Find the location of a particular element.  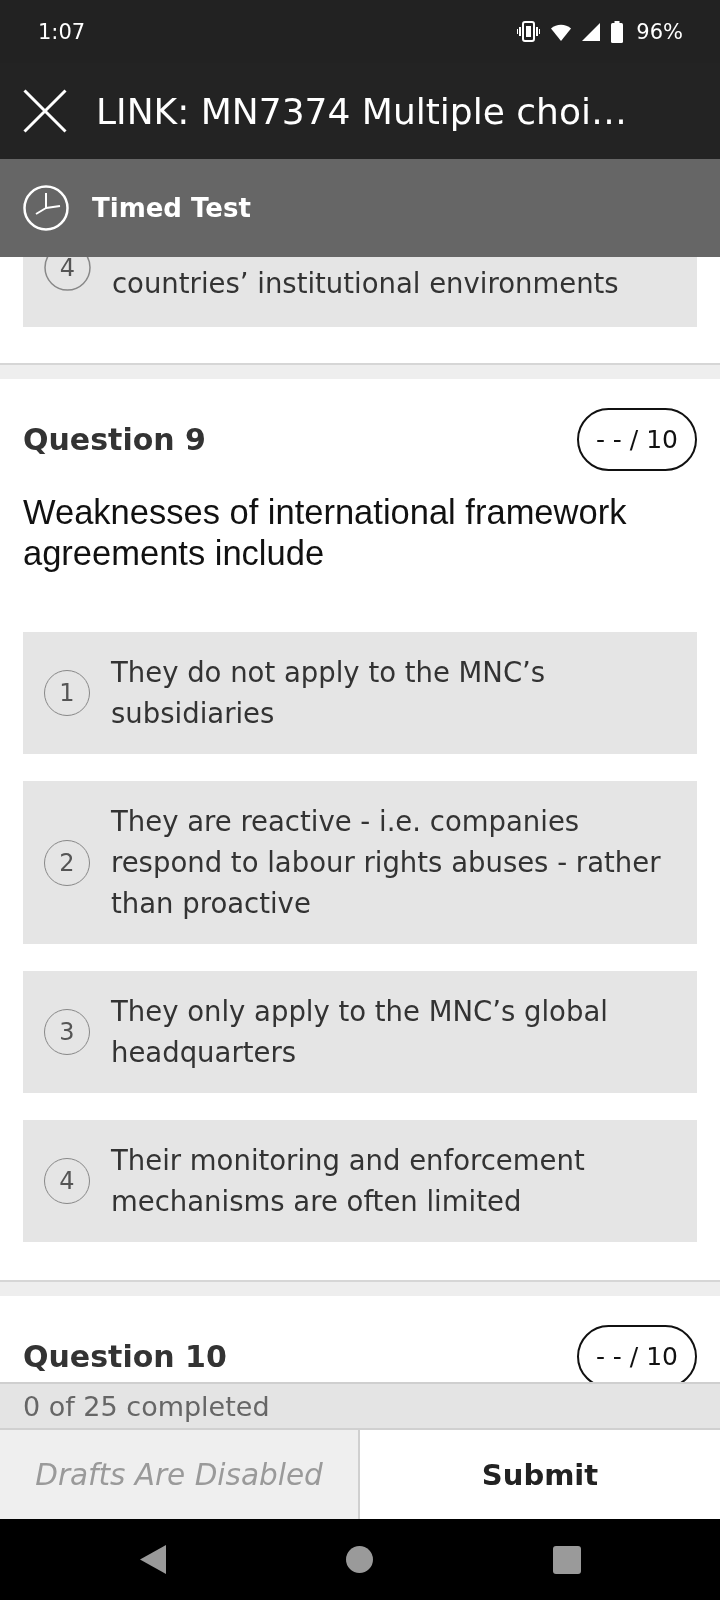

question-title: Question 10 is located at coordinates (125, 1356).